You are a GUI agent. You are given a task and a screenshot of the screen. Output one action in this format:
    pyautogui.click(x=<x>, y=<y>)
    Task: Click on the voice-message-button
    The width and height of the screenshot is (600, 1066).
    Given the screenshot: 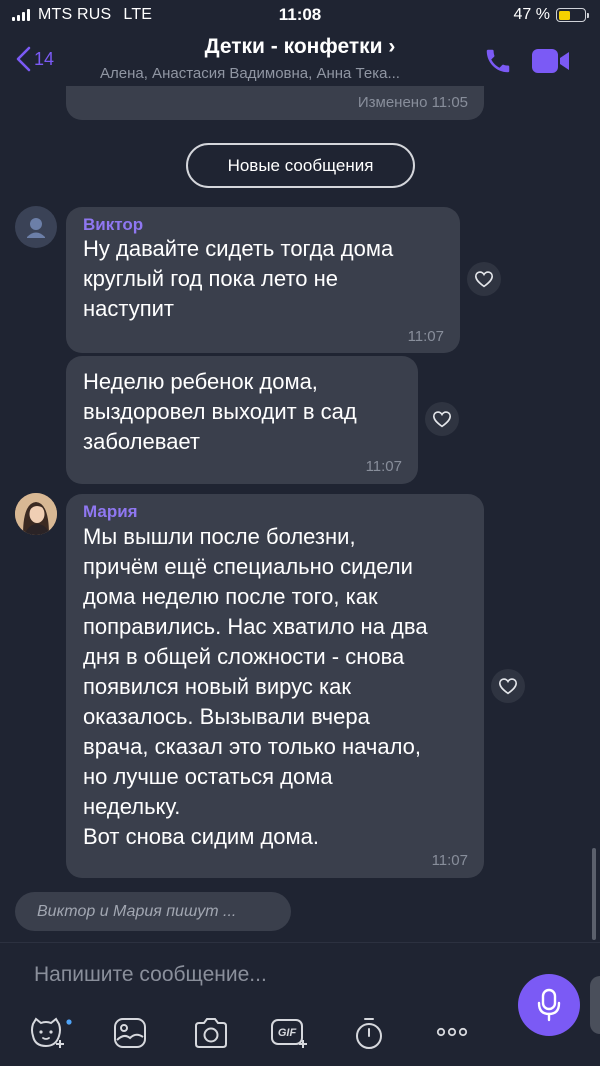 What is the action you would take?
    pyautogui.click(x=549, y=1005)
    